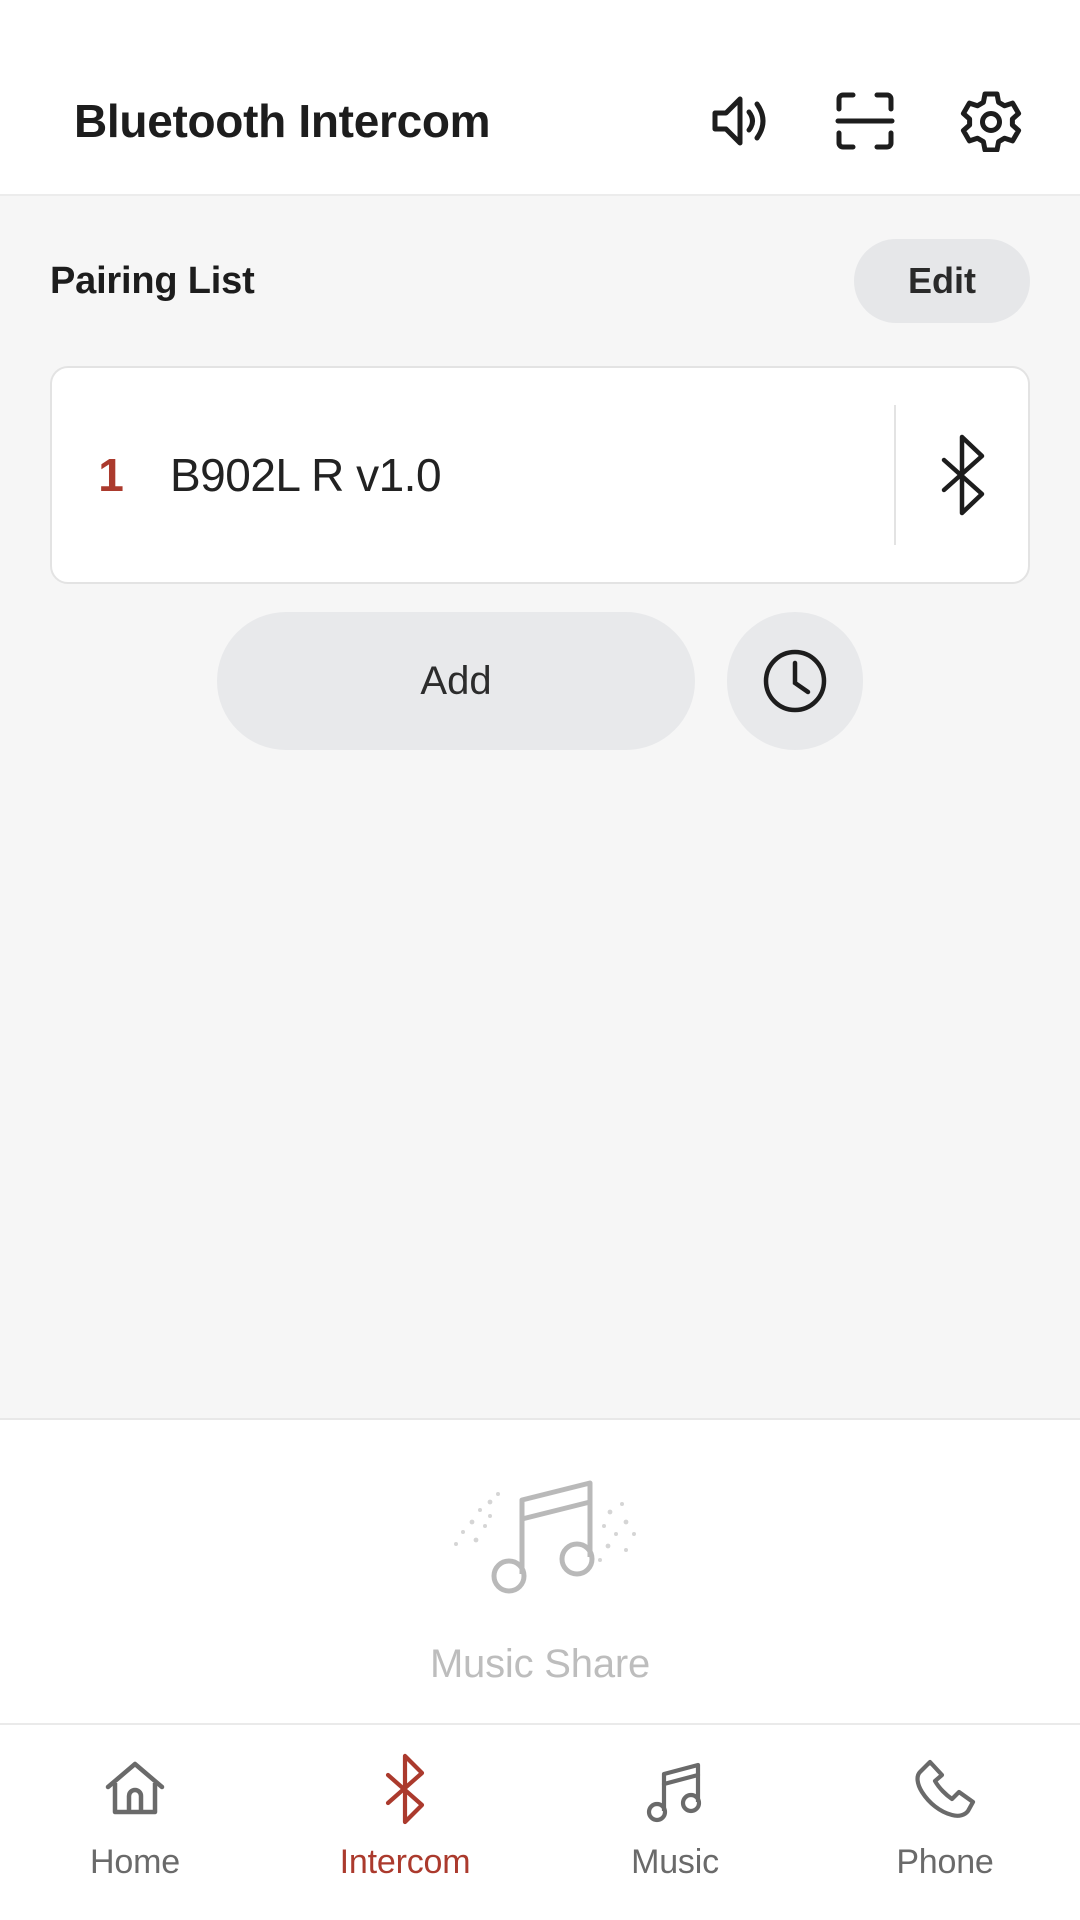 Image resolution: width=1080 pixels, height=1920 pixels. What do you see at coordinates (152, 280) in the screenshot?
I see `section-title: Pairing List` at bounding box center [152, 280].